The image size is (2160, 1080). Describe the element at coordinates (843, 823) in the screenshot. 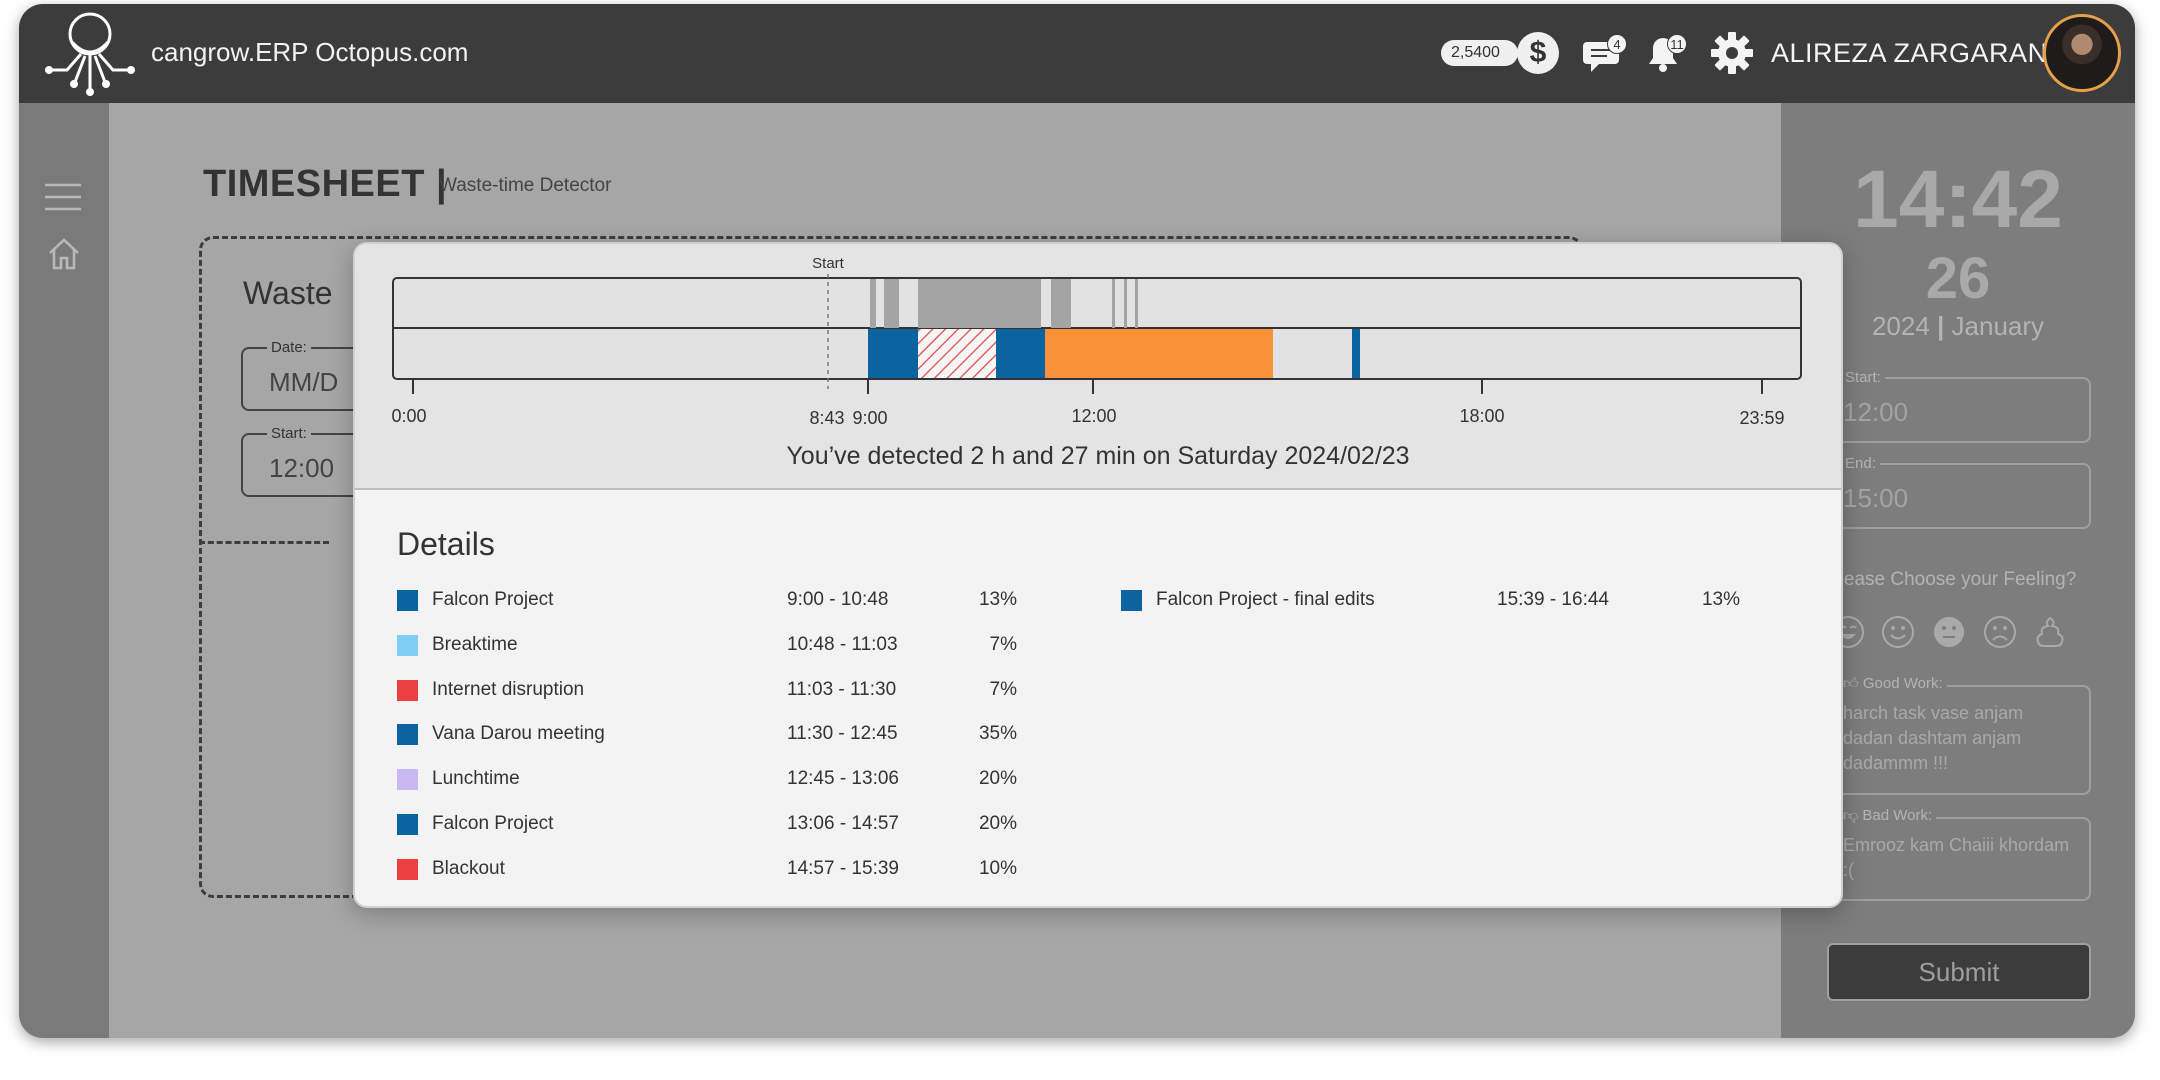

I see `detail-time-range: 13:06 - 14:57` at that location.